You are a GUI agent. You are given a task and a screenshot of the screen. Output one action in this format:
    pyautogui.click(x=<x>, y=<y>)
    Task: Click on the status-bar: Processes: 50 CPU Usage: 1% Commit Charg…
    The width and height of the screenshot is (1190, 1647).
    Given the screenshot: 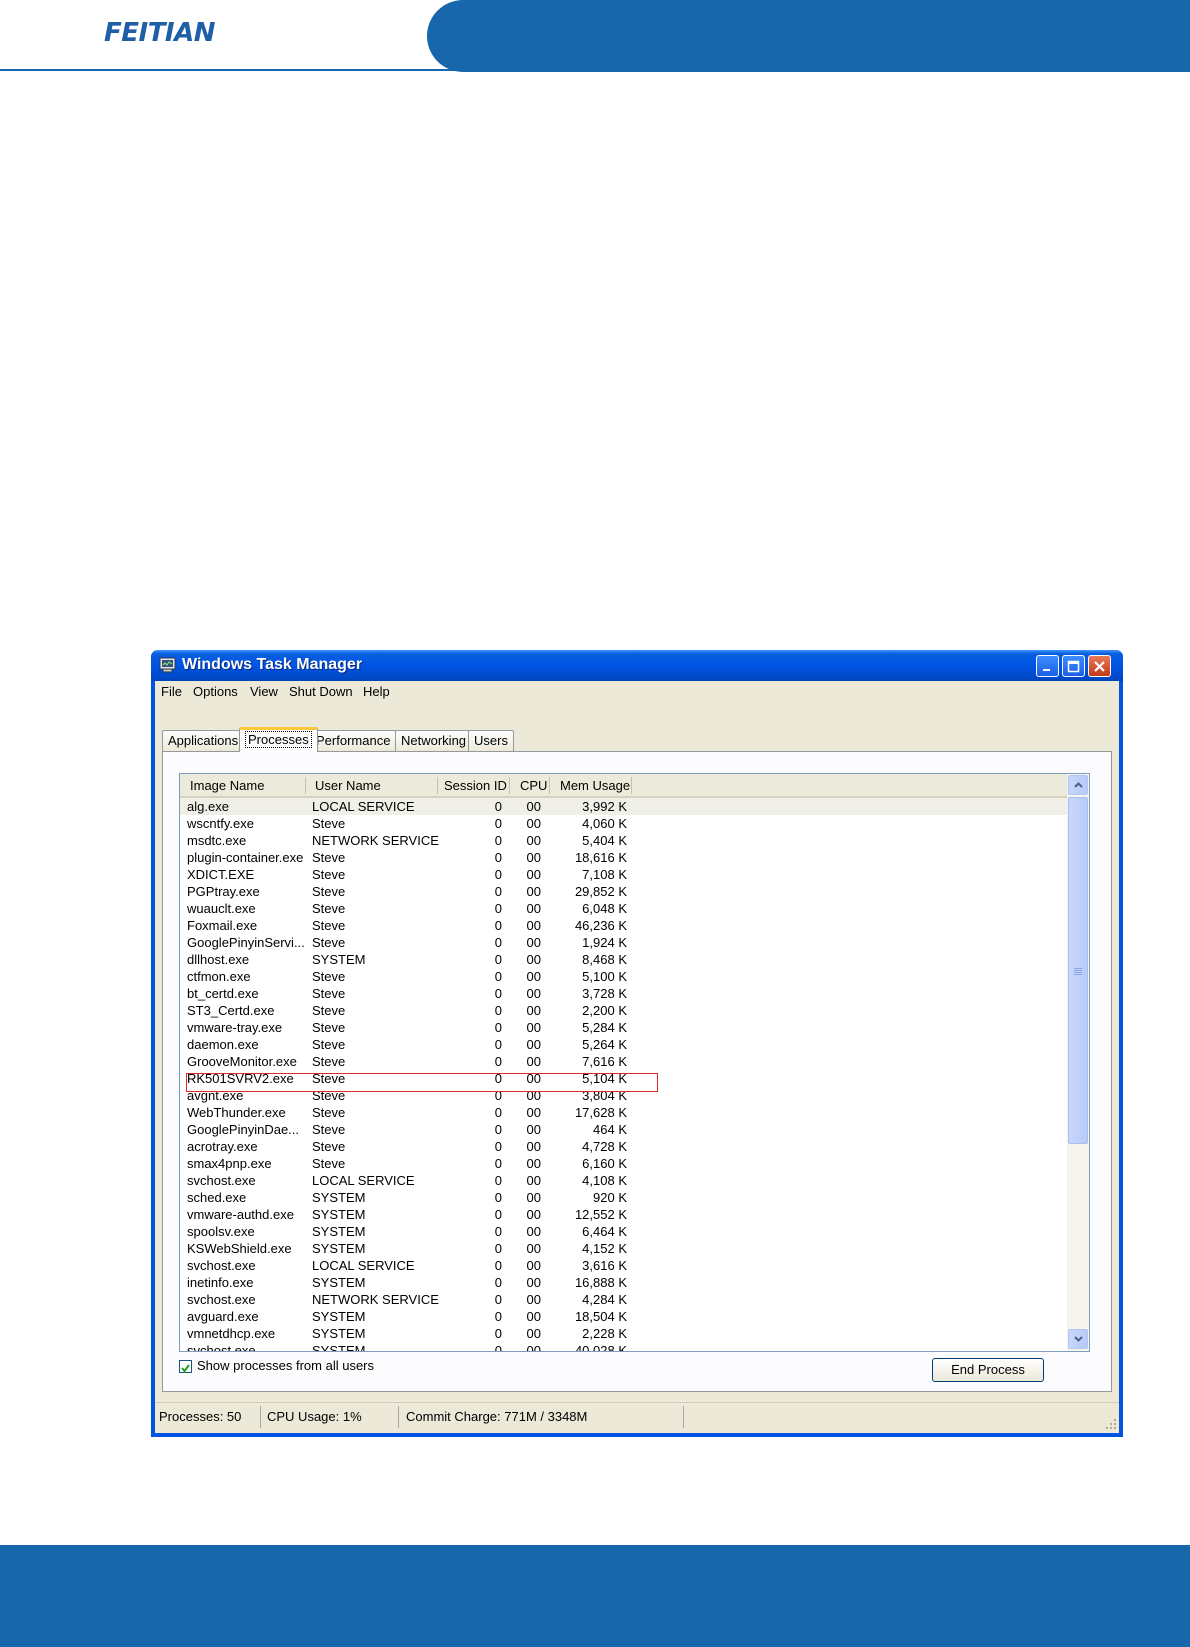 What is the action you would take?
    pyautogui.click(x=637, y=1417)
    